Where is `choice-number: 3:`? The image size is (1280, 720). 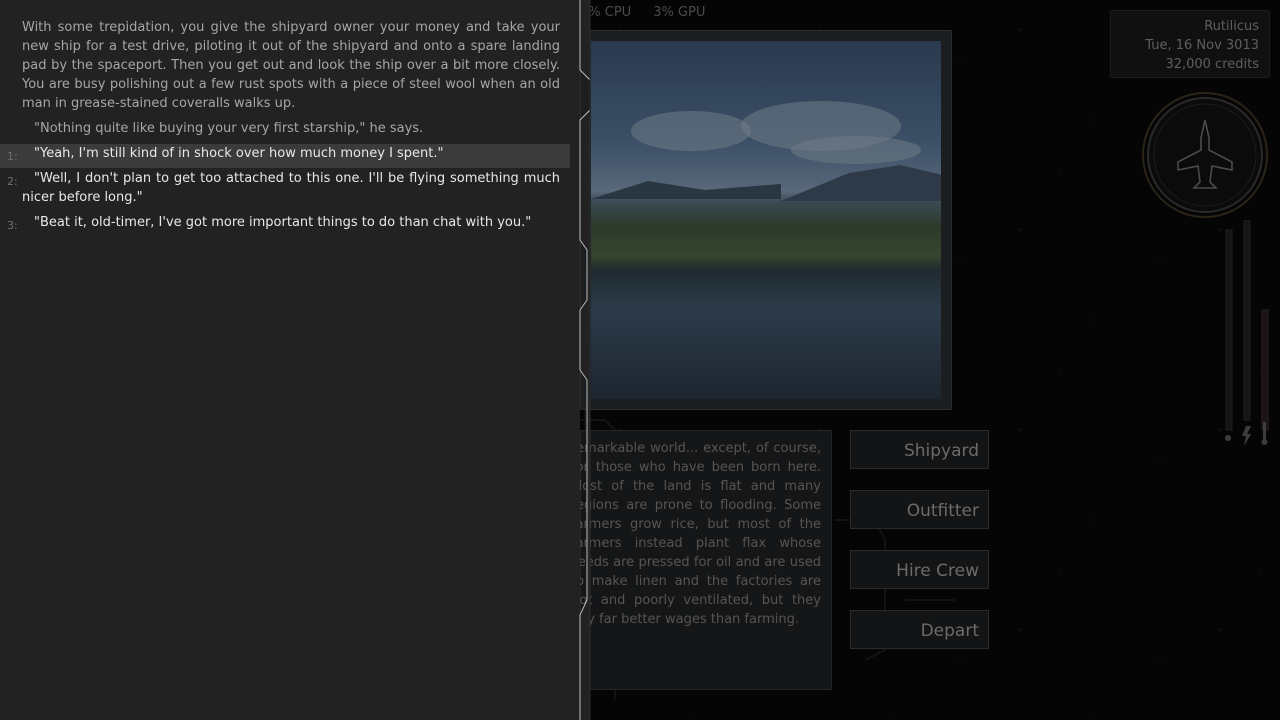 choice-number: 3: is located at coordinates (12, 225).